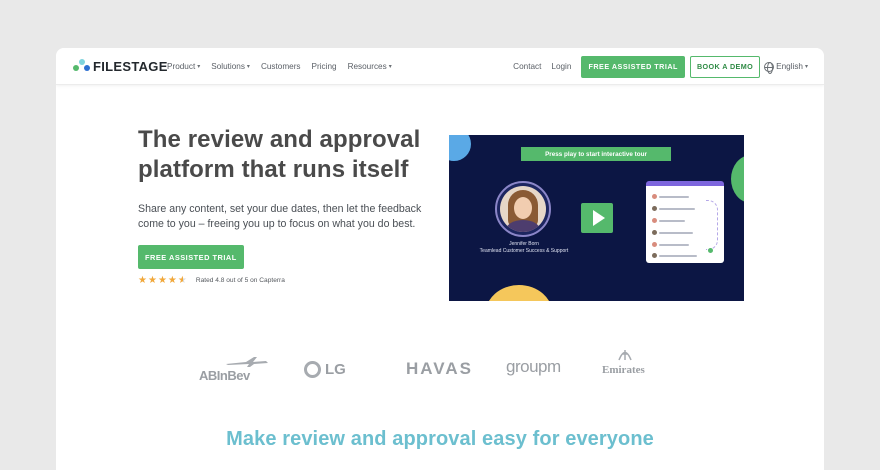  Describe the element at coordinates (527, 66) in the screenshot. I see `contact-link: Contact` at that location.